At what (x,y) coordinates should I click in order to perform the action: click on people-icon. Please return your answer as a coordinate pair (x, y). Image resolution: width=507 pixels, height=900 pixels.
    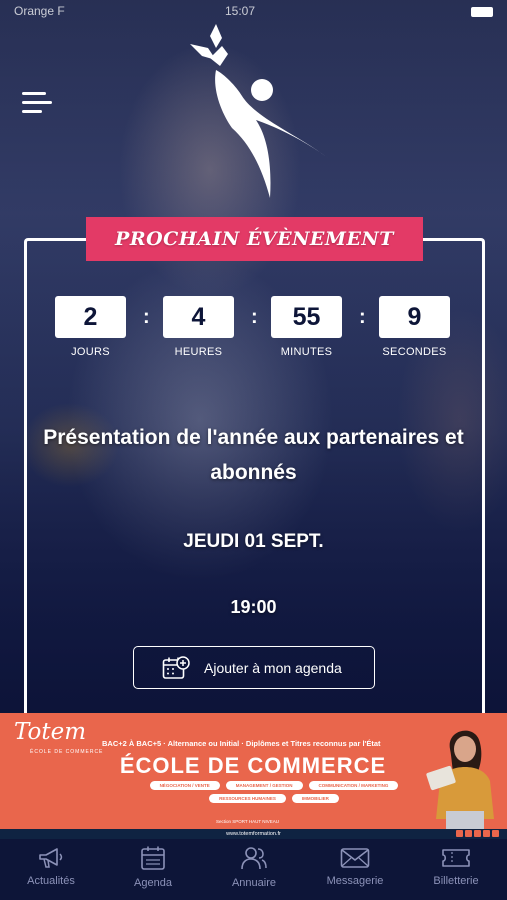
    Looking at the image, I should click on (254, 858).